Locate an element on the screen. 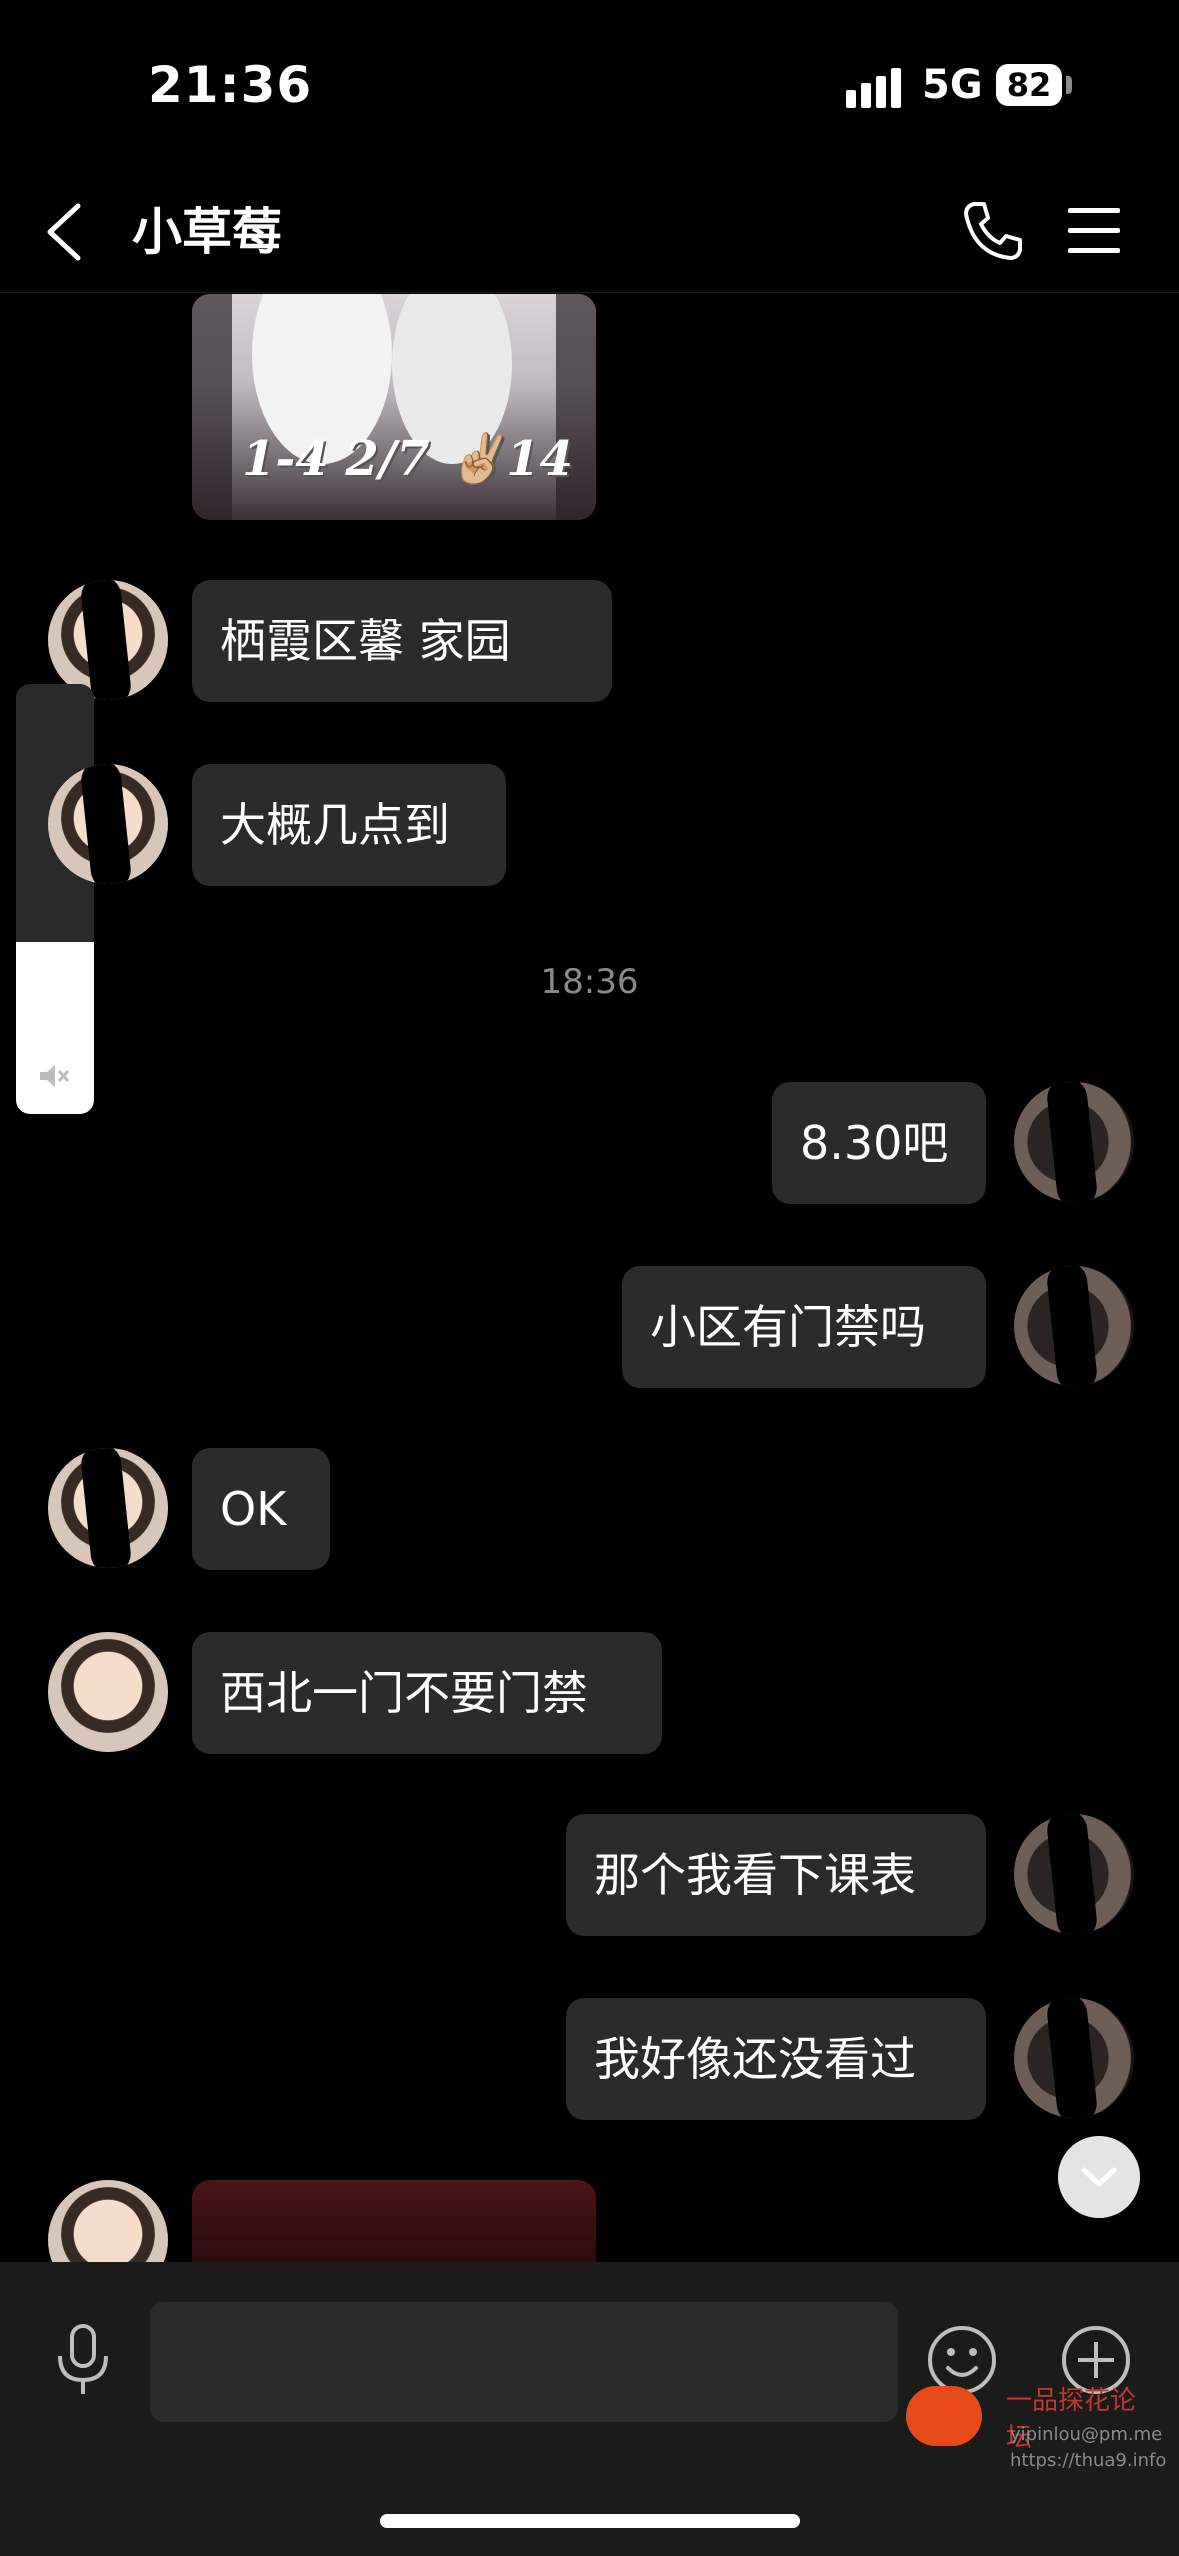  message-bubble: 那个我看下课表 is located at coordinates (776, 1875).